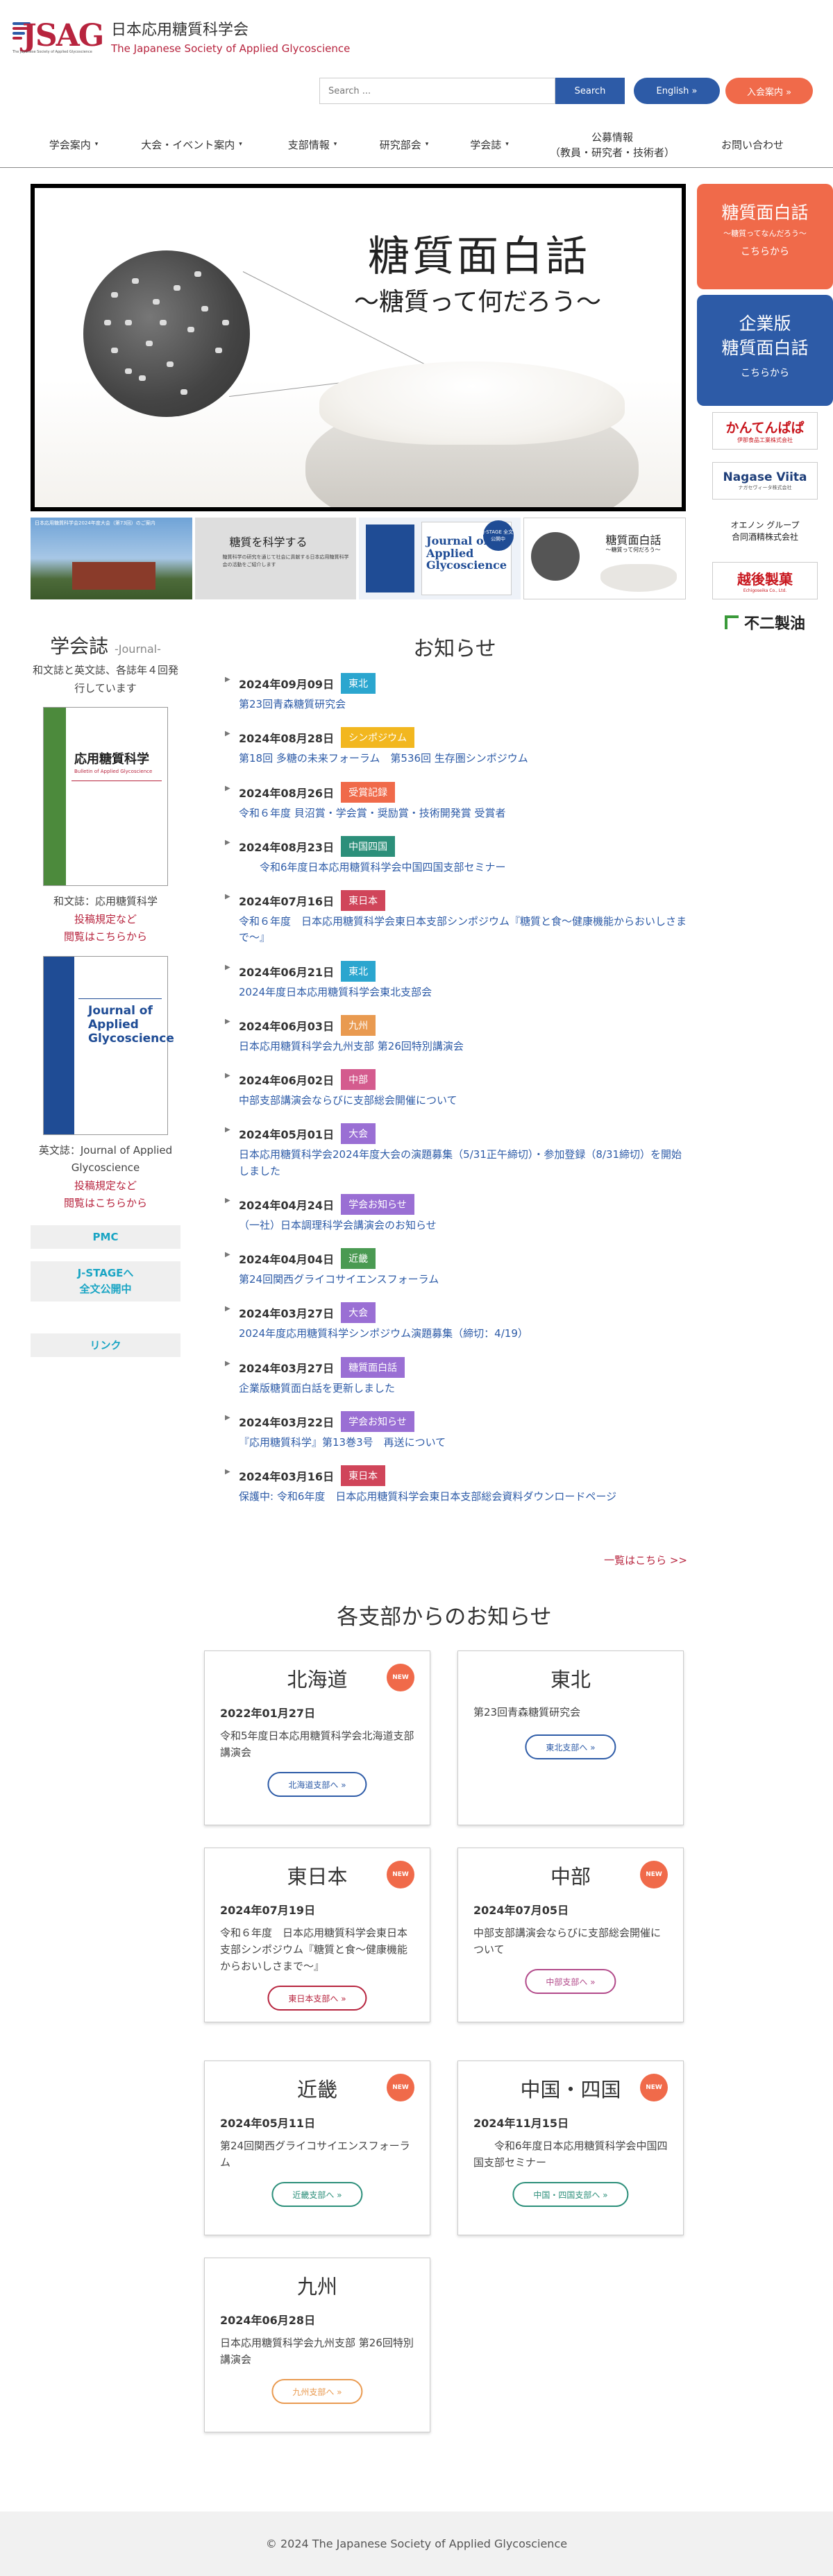 The width and height of the screenshot is (833, 2576). I want to click on news-link: 令和6年度日本応用糖質科学会中国四国支部セミナー, so click(463, 868).